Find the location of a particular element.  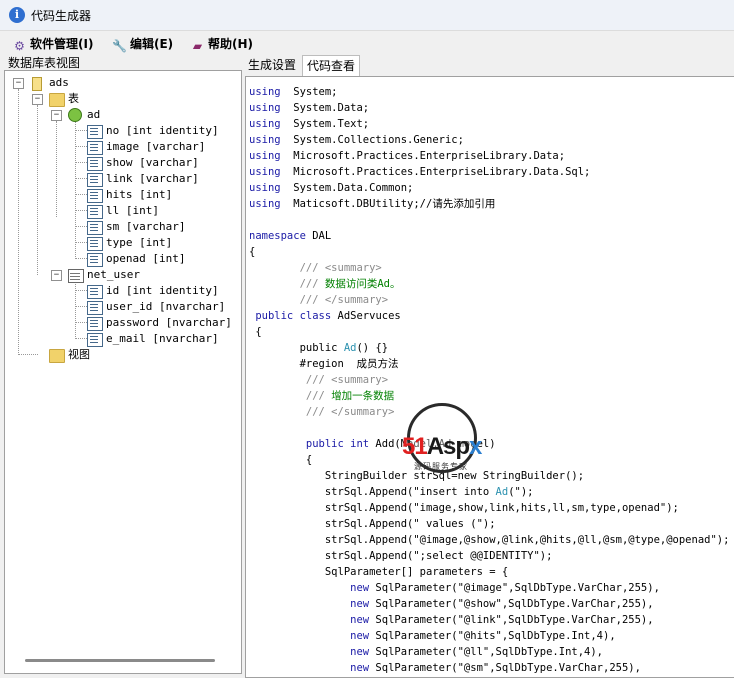

tree-label: ll [int] is located at coordinates (132, 210).